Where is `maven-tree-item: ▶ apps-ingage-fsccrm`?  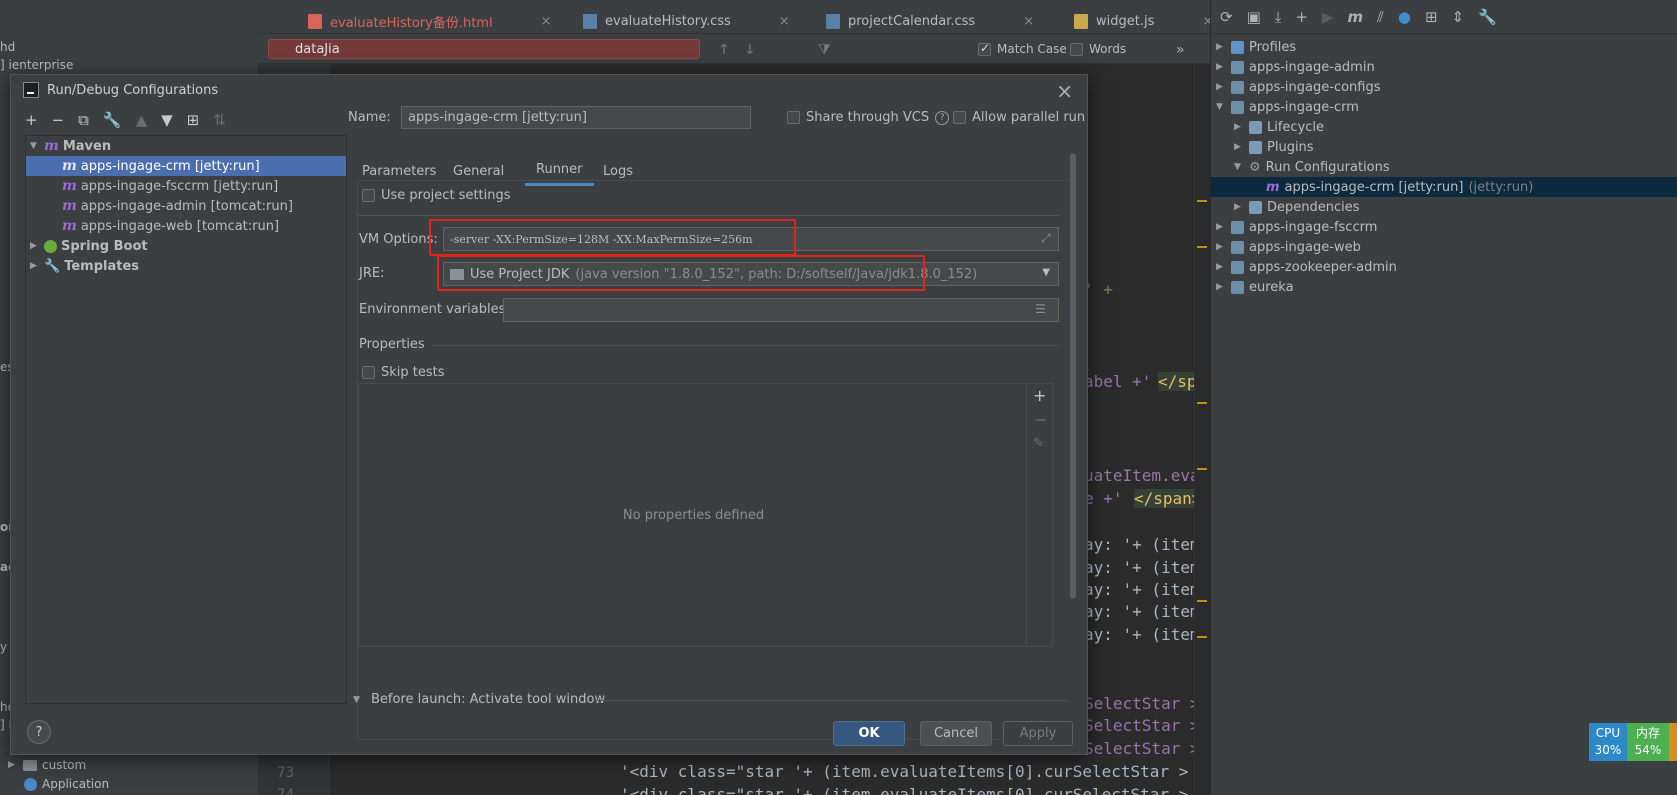
maven-tree-item: ▶ apps-ingage-fsccrm is located at coordinates (1293, 227).